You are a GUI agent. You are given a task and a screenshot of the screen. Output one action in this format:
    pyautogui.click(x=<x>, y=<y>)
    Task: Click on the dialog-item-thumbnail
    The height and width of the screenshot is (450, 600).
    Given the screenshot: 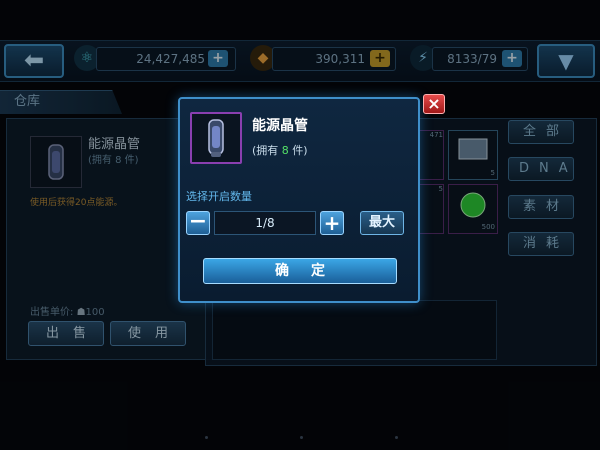 What is the action you would take?
    pyautogui.click(x=216, y=138)
    